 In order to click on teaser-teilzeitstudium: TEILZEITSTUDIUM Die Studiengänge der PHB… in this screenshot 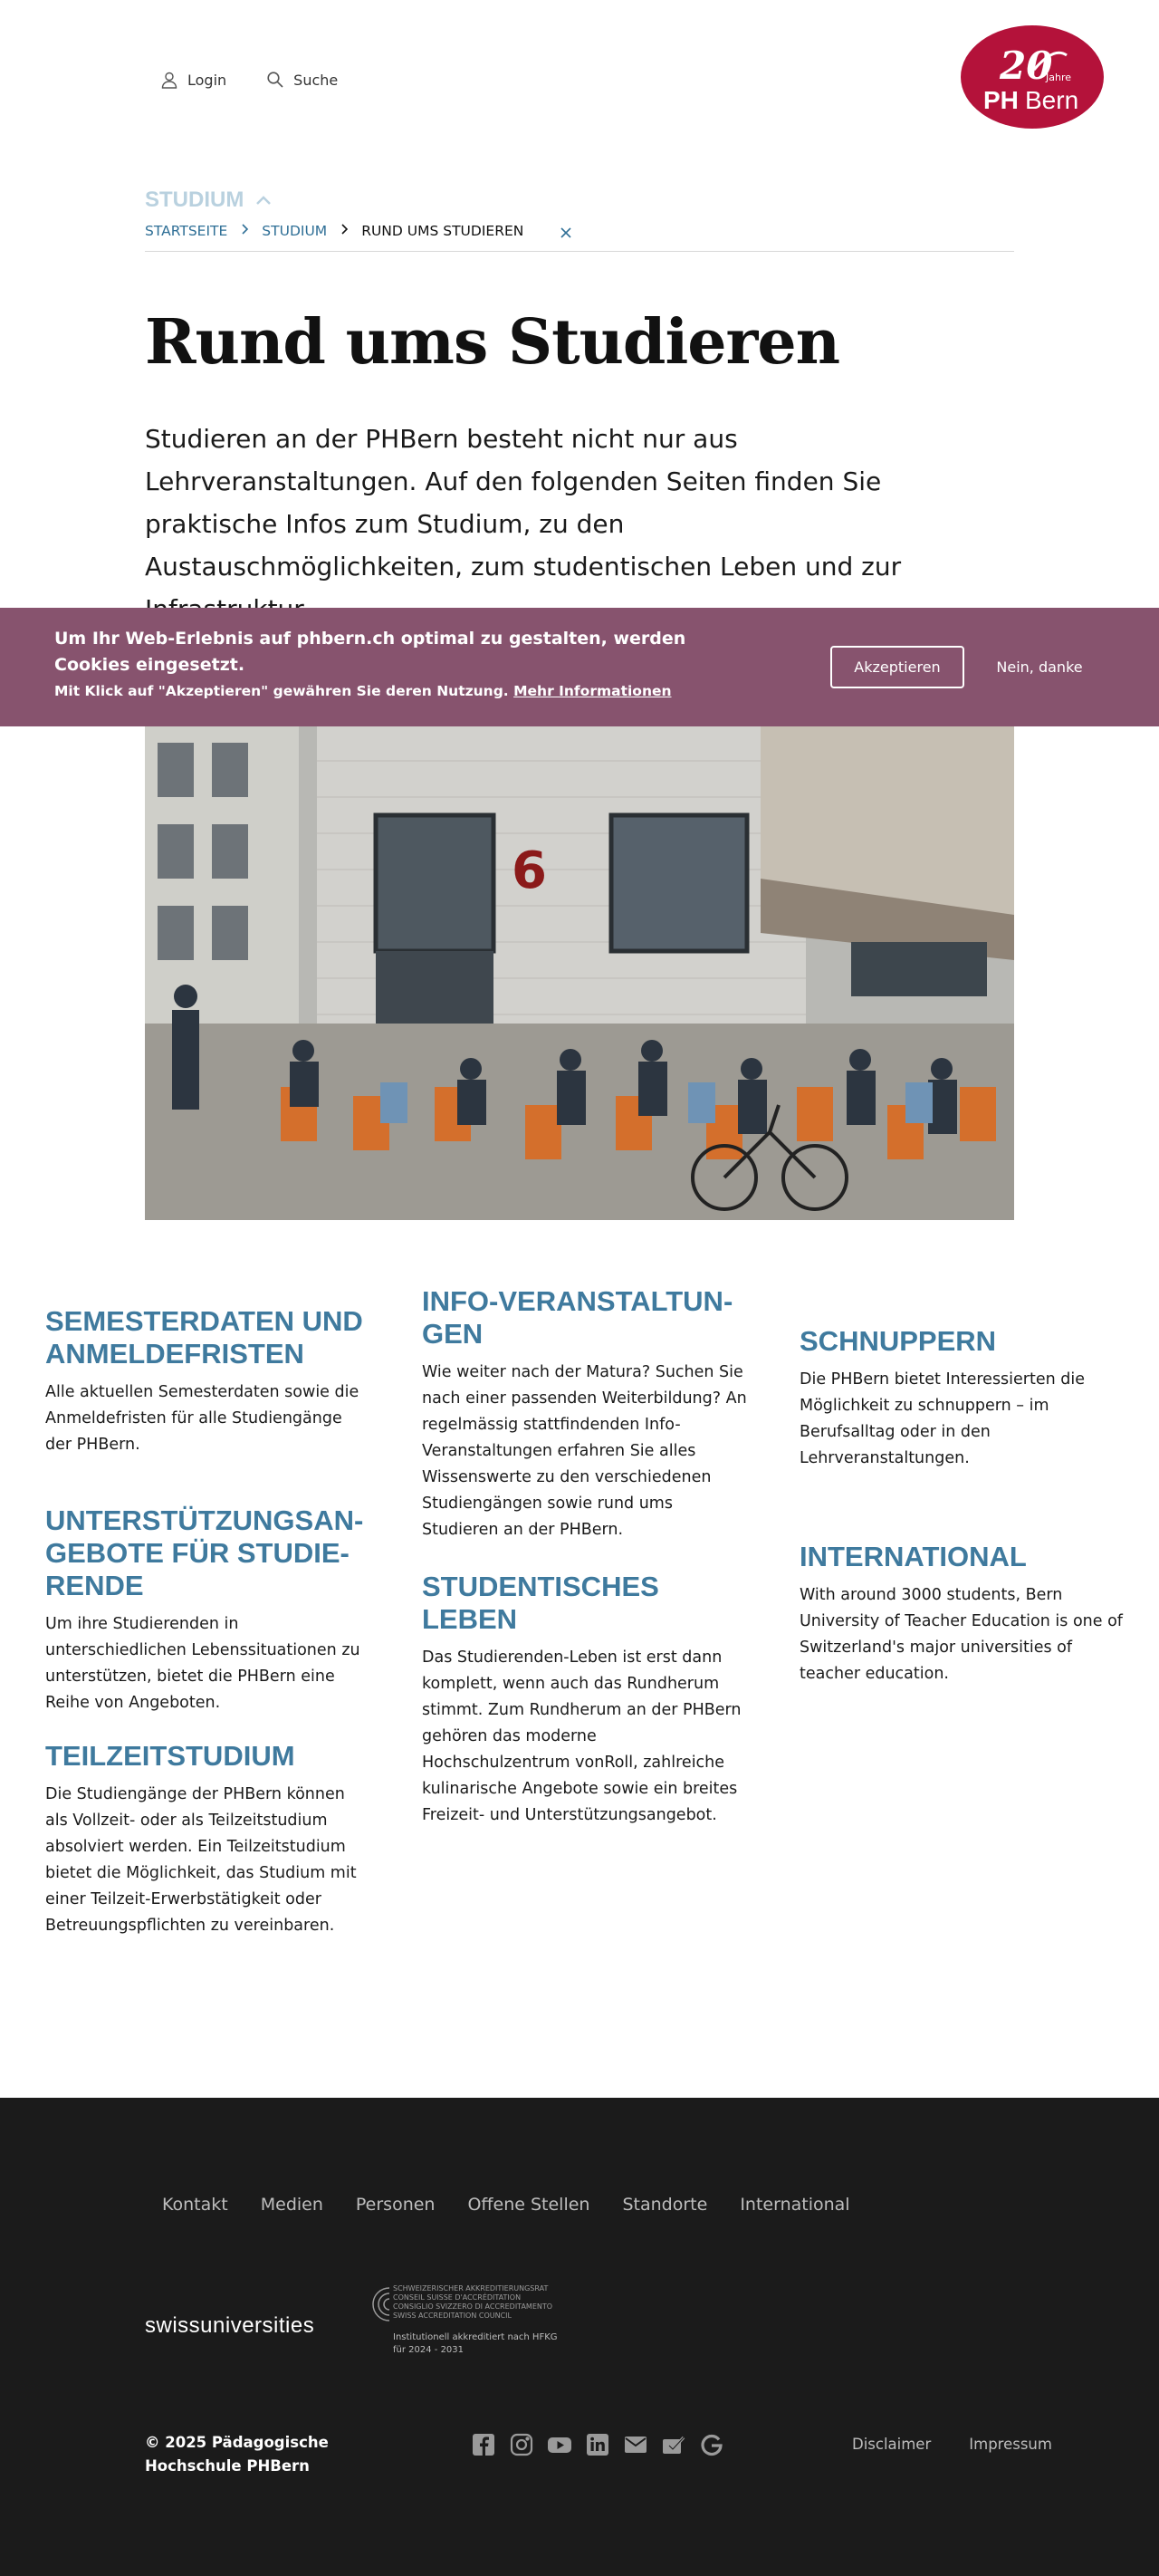, I will do `click(208, 1839)`.